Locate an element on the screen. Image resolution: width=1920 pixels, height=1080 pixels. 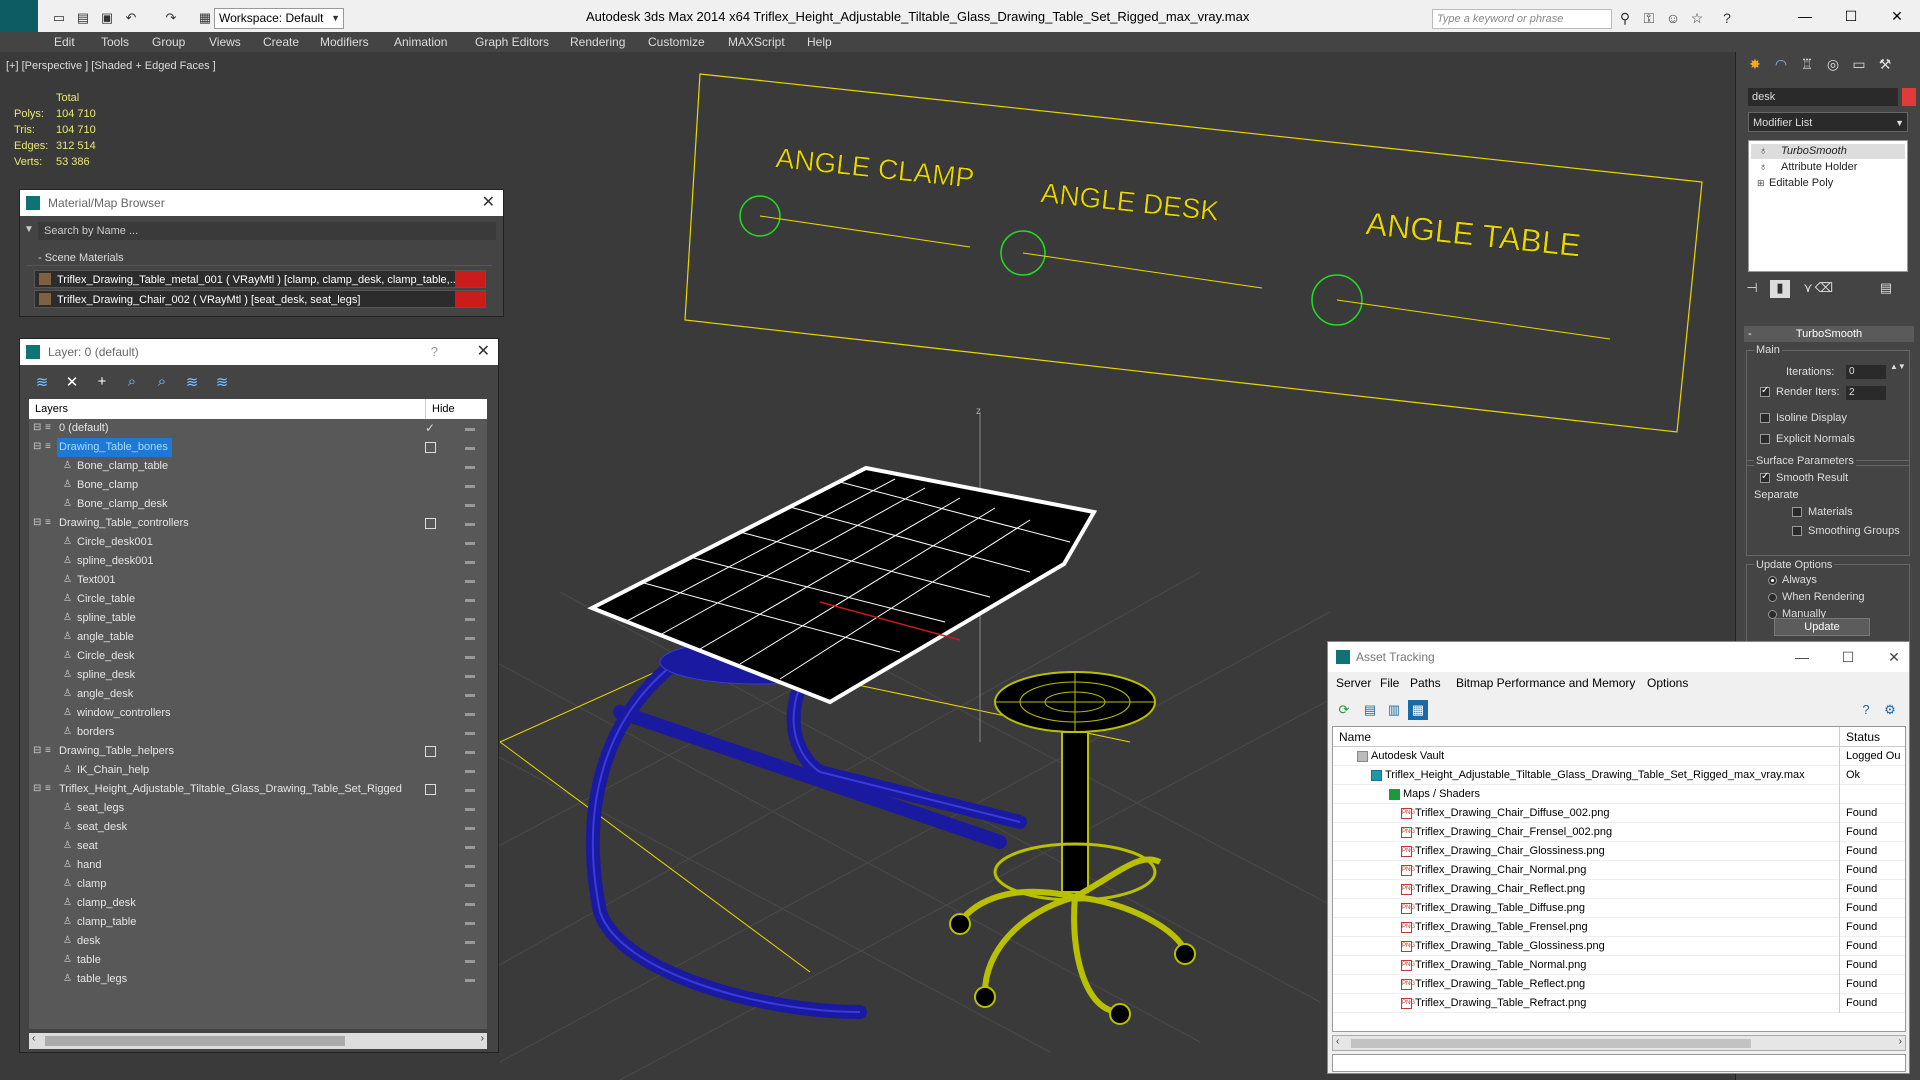
asset-row: PNG Triflex_Drawing_Table_Normal.png Found is located at coordinates (1619, 965).